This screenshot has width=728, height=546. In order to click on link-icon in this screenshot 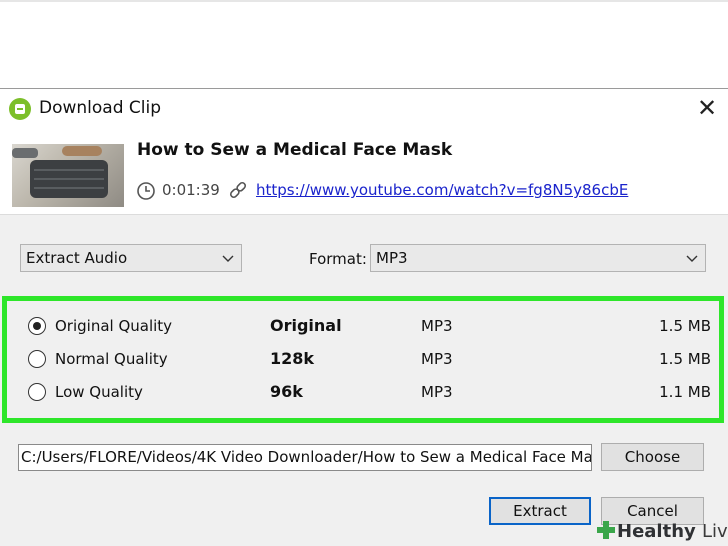, I will do `click(238, 190)`.